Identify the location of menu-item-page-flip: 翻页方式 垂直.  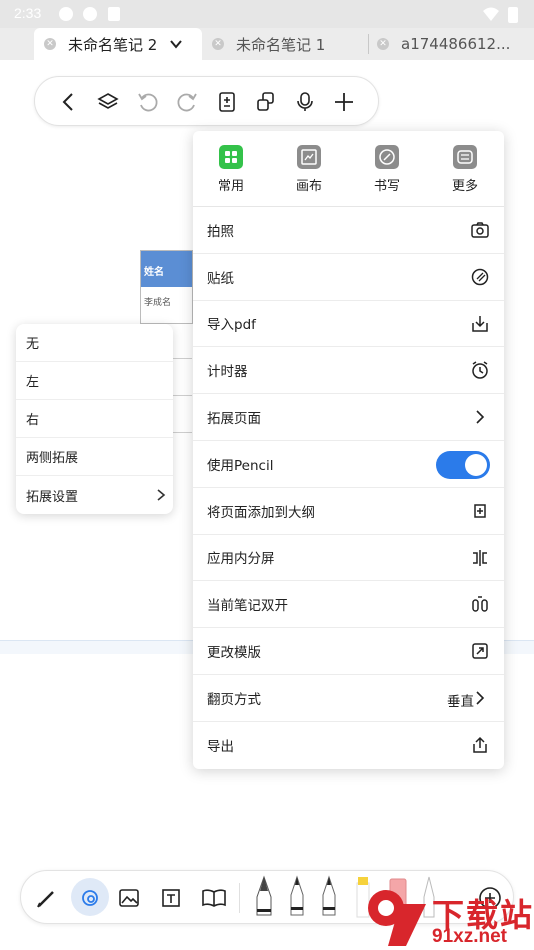
(348, 698).